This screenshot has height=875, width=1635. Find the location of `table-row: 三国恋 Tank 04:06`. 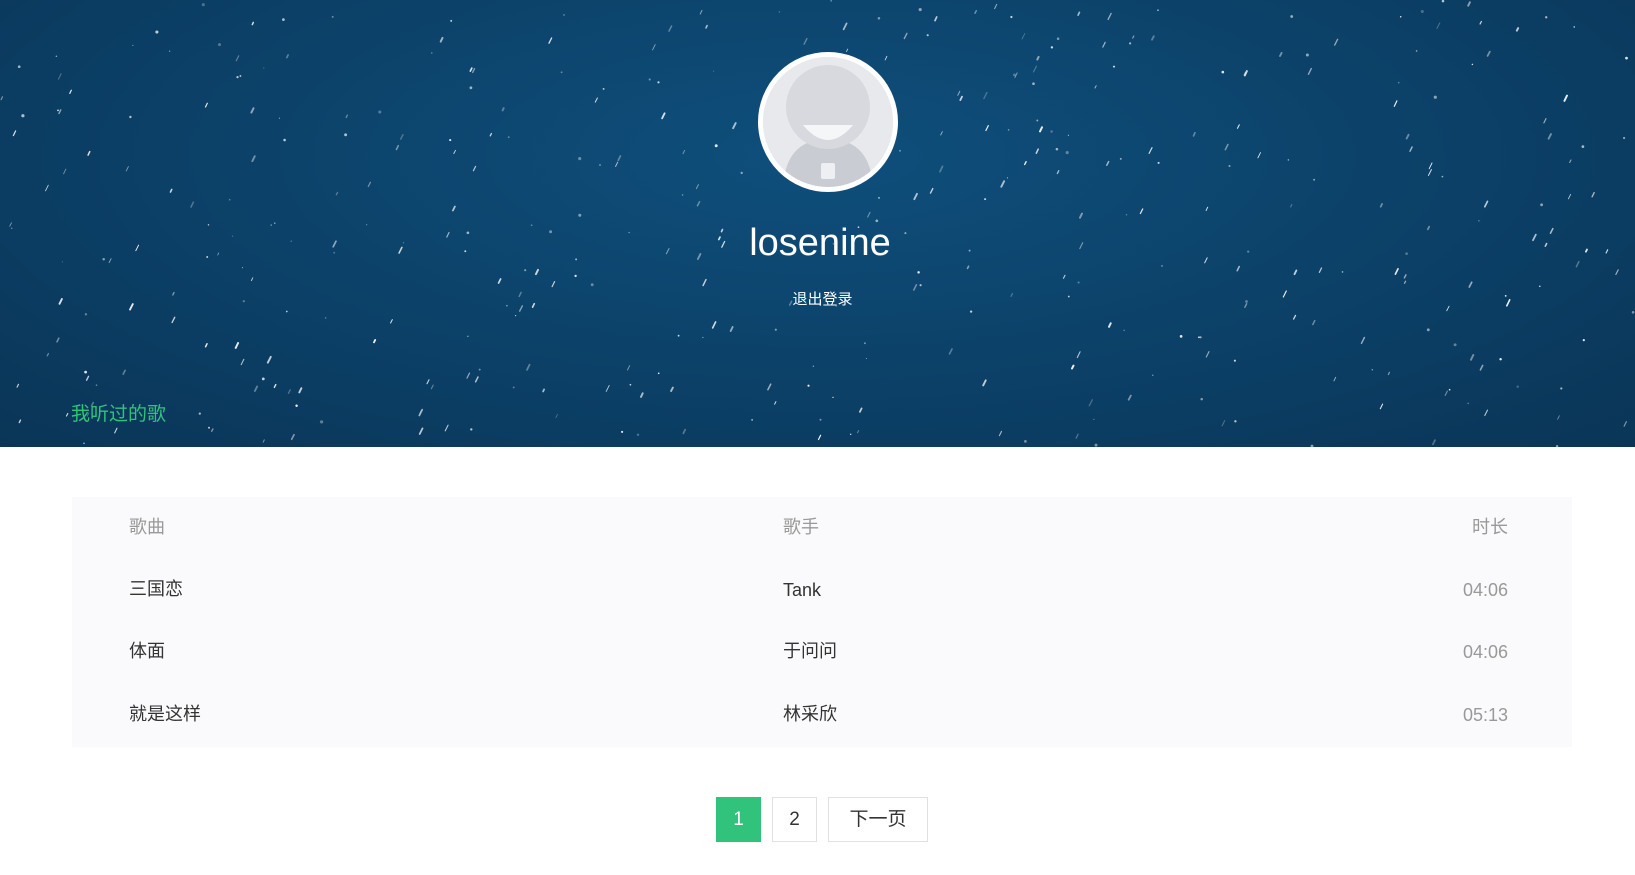

table-row: 三国恋 Tank 04:06 is located at coordinates (822, 590).